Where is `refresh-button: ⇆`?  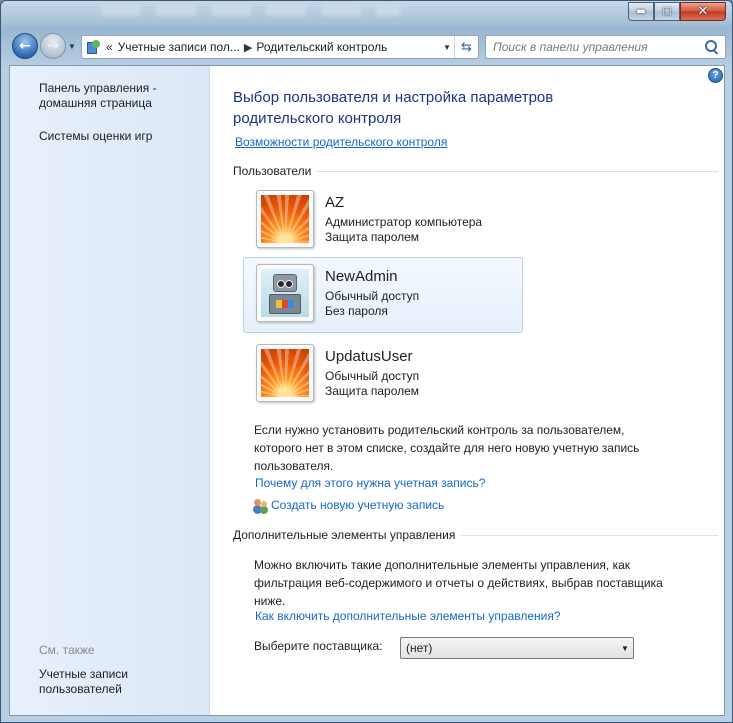
refresh-button: ⇆ is located at coordinates (466, 47).